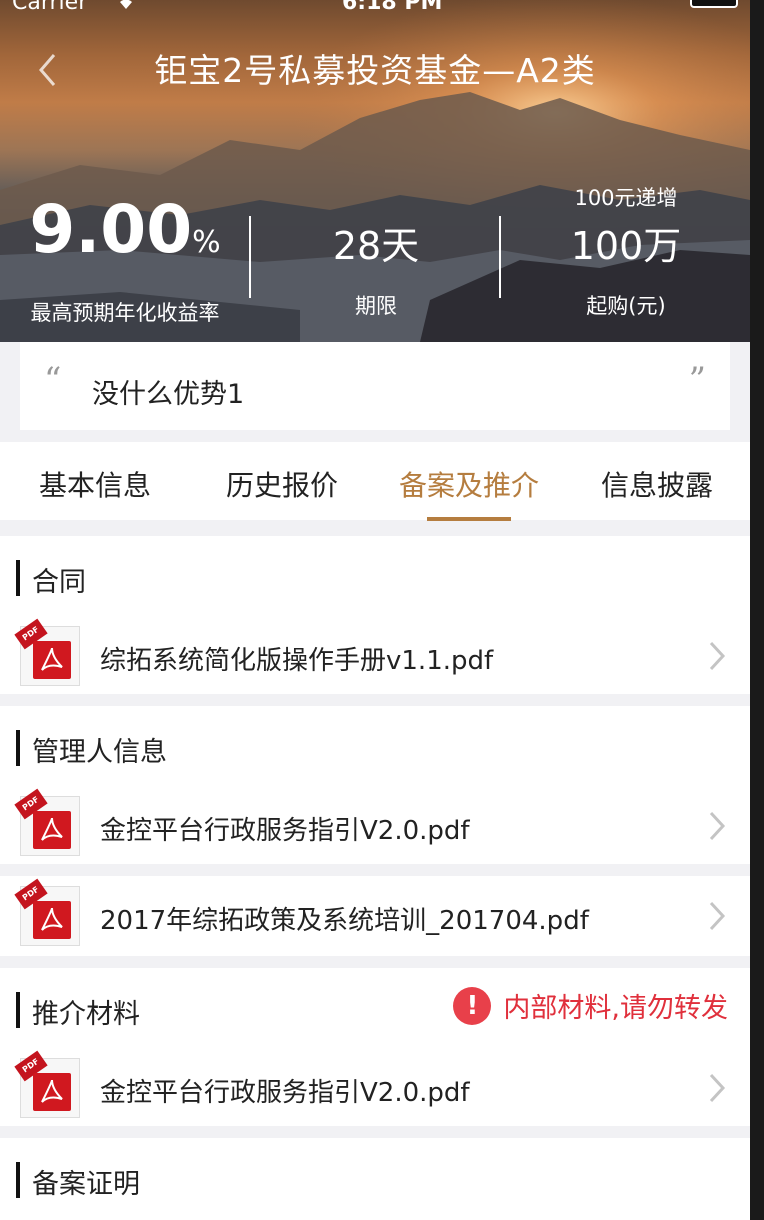 The height and width of the screenshot is (1220, 764). Describe the element at coordinates (626, 306) in the screenshot. I see `min-label: 起购(元)` at that location.